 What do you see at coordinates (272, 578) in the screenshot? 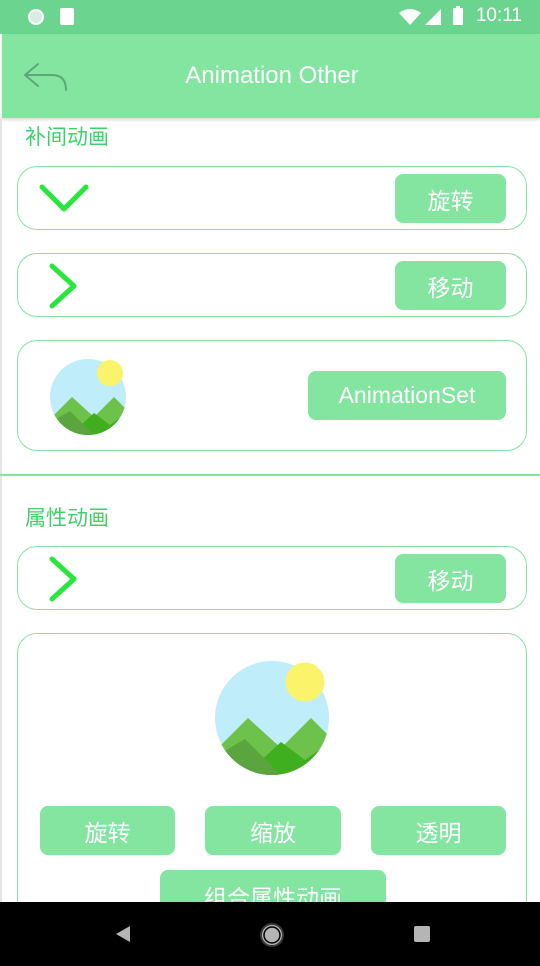
I see `property-move-card: 移动` at bounding box center [272, 578].